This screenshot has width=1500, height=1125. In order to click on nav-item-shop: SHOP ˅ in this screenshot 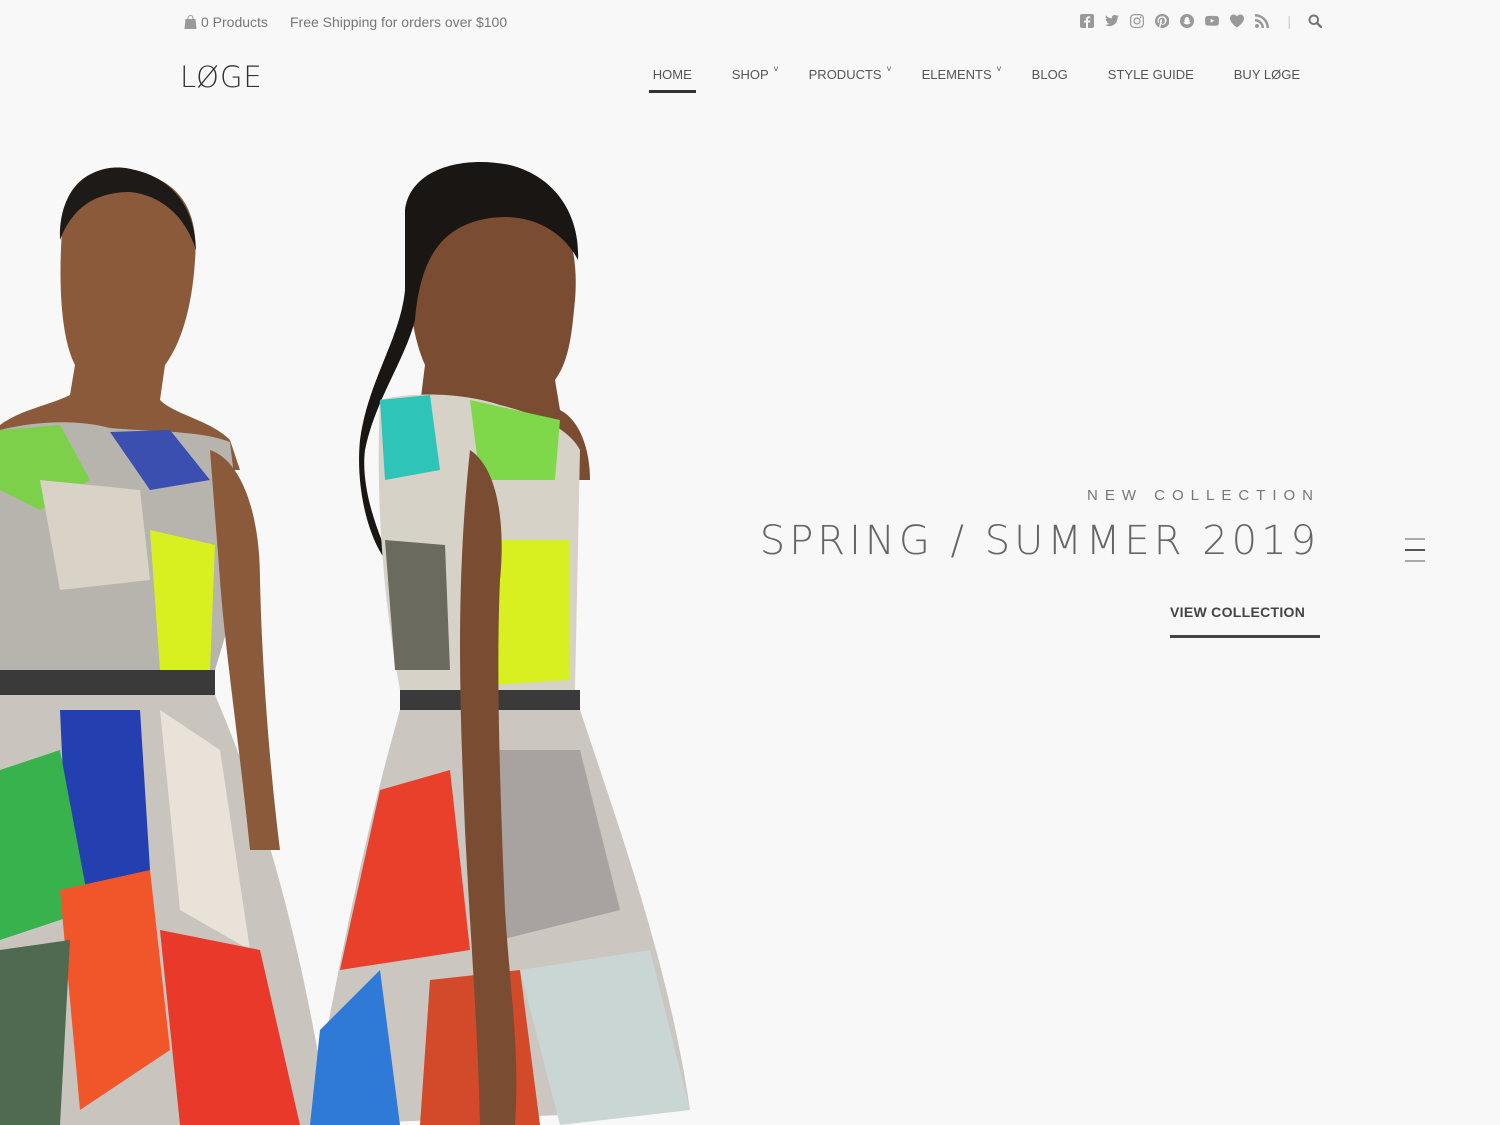, I will do `click(753, 78)`.